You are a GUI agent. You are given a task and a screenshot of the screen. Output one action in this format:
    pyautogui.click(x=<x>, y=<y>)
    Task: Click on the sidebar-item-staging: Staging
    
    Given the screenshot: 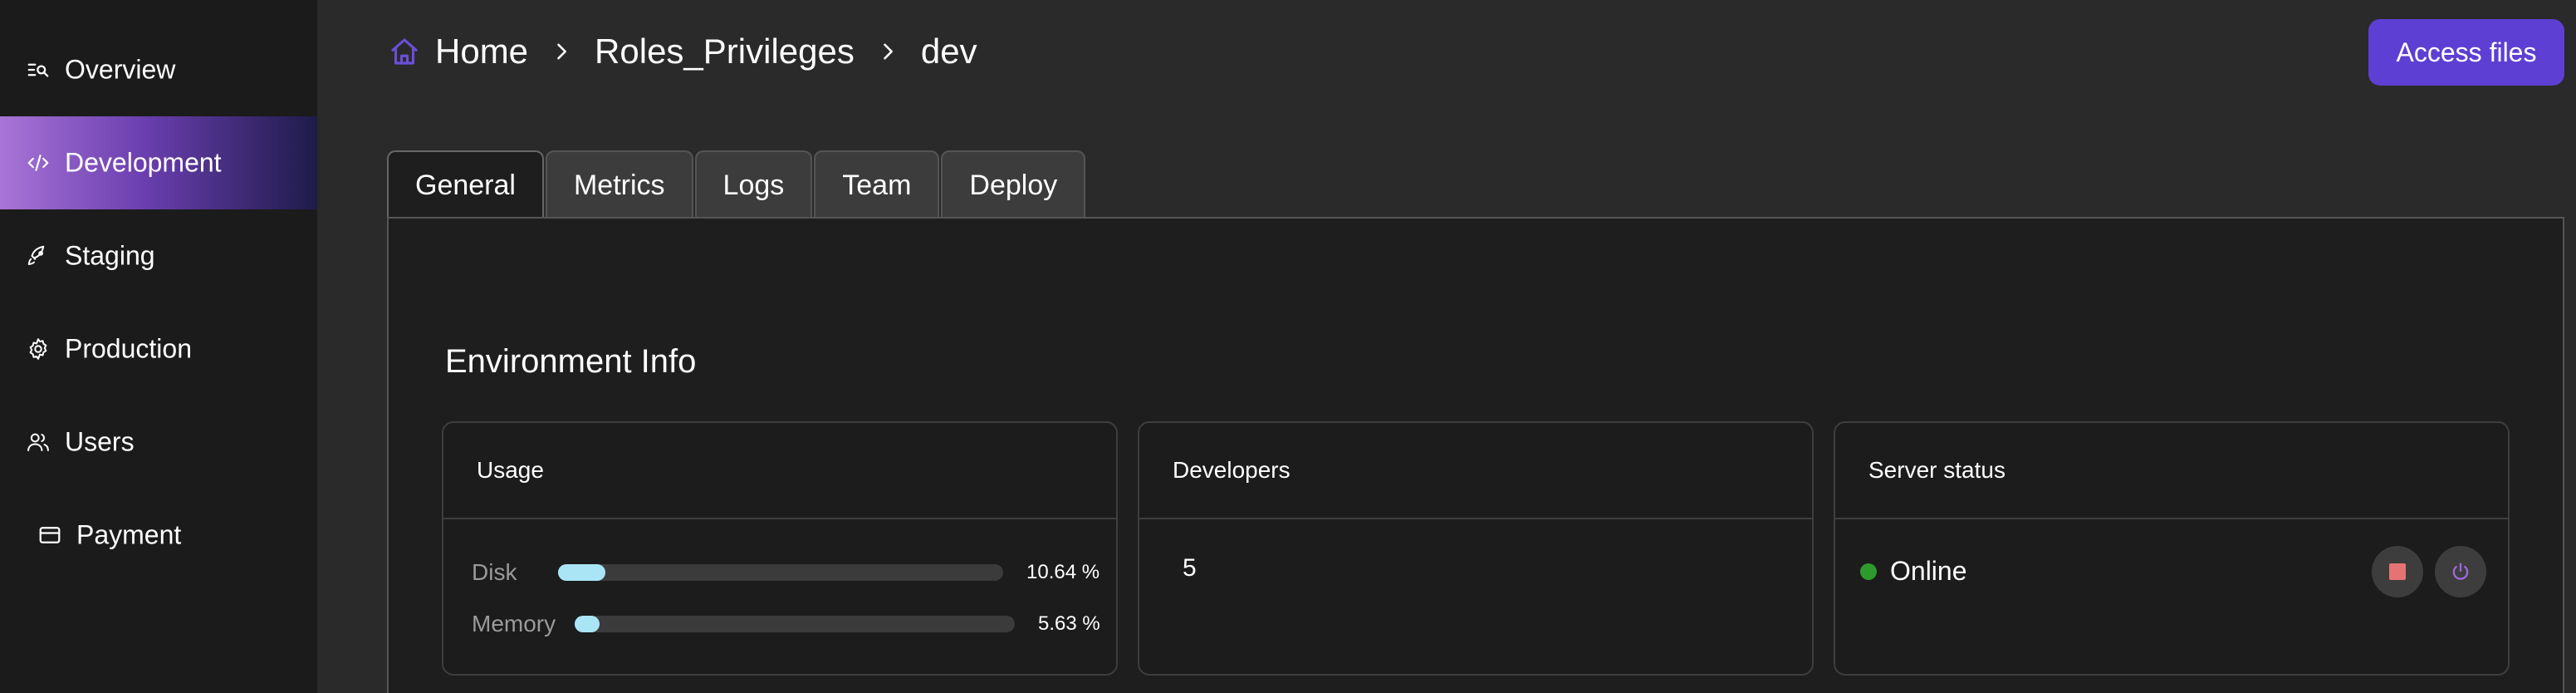 What is the action you would take?
    pyautogui.click(x=158, y=256)
    